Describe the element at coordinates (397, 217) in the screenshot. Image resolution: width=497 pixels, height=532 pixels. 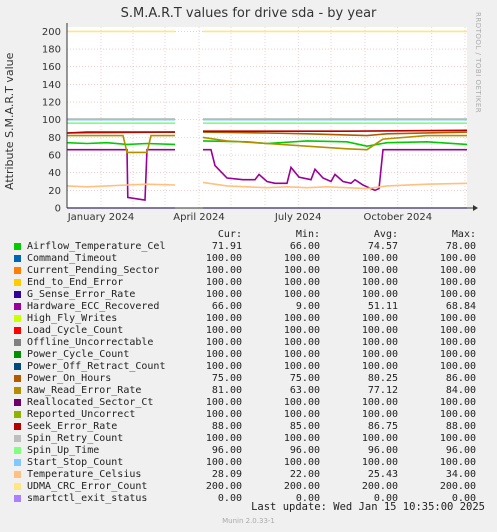
I see `x-tick-label: October 2024` at that location.